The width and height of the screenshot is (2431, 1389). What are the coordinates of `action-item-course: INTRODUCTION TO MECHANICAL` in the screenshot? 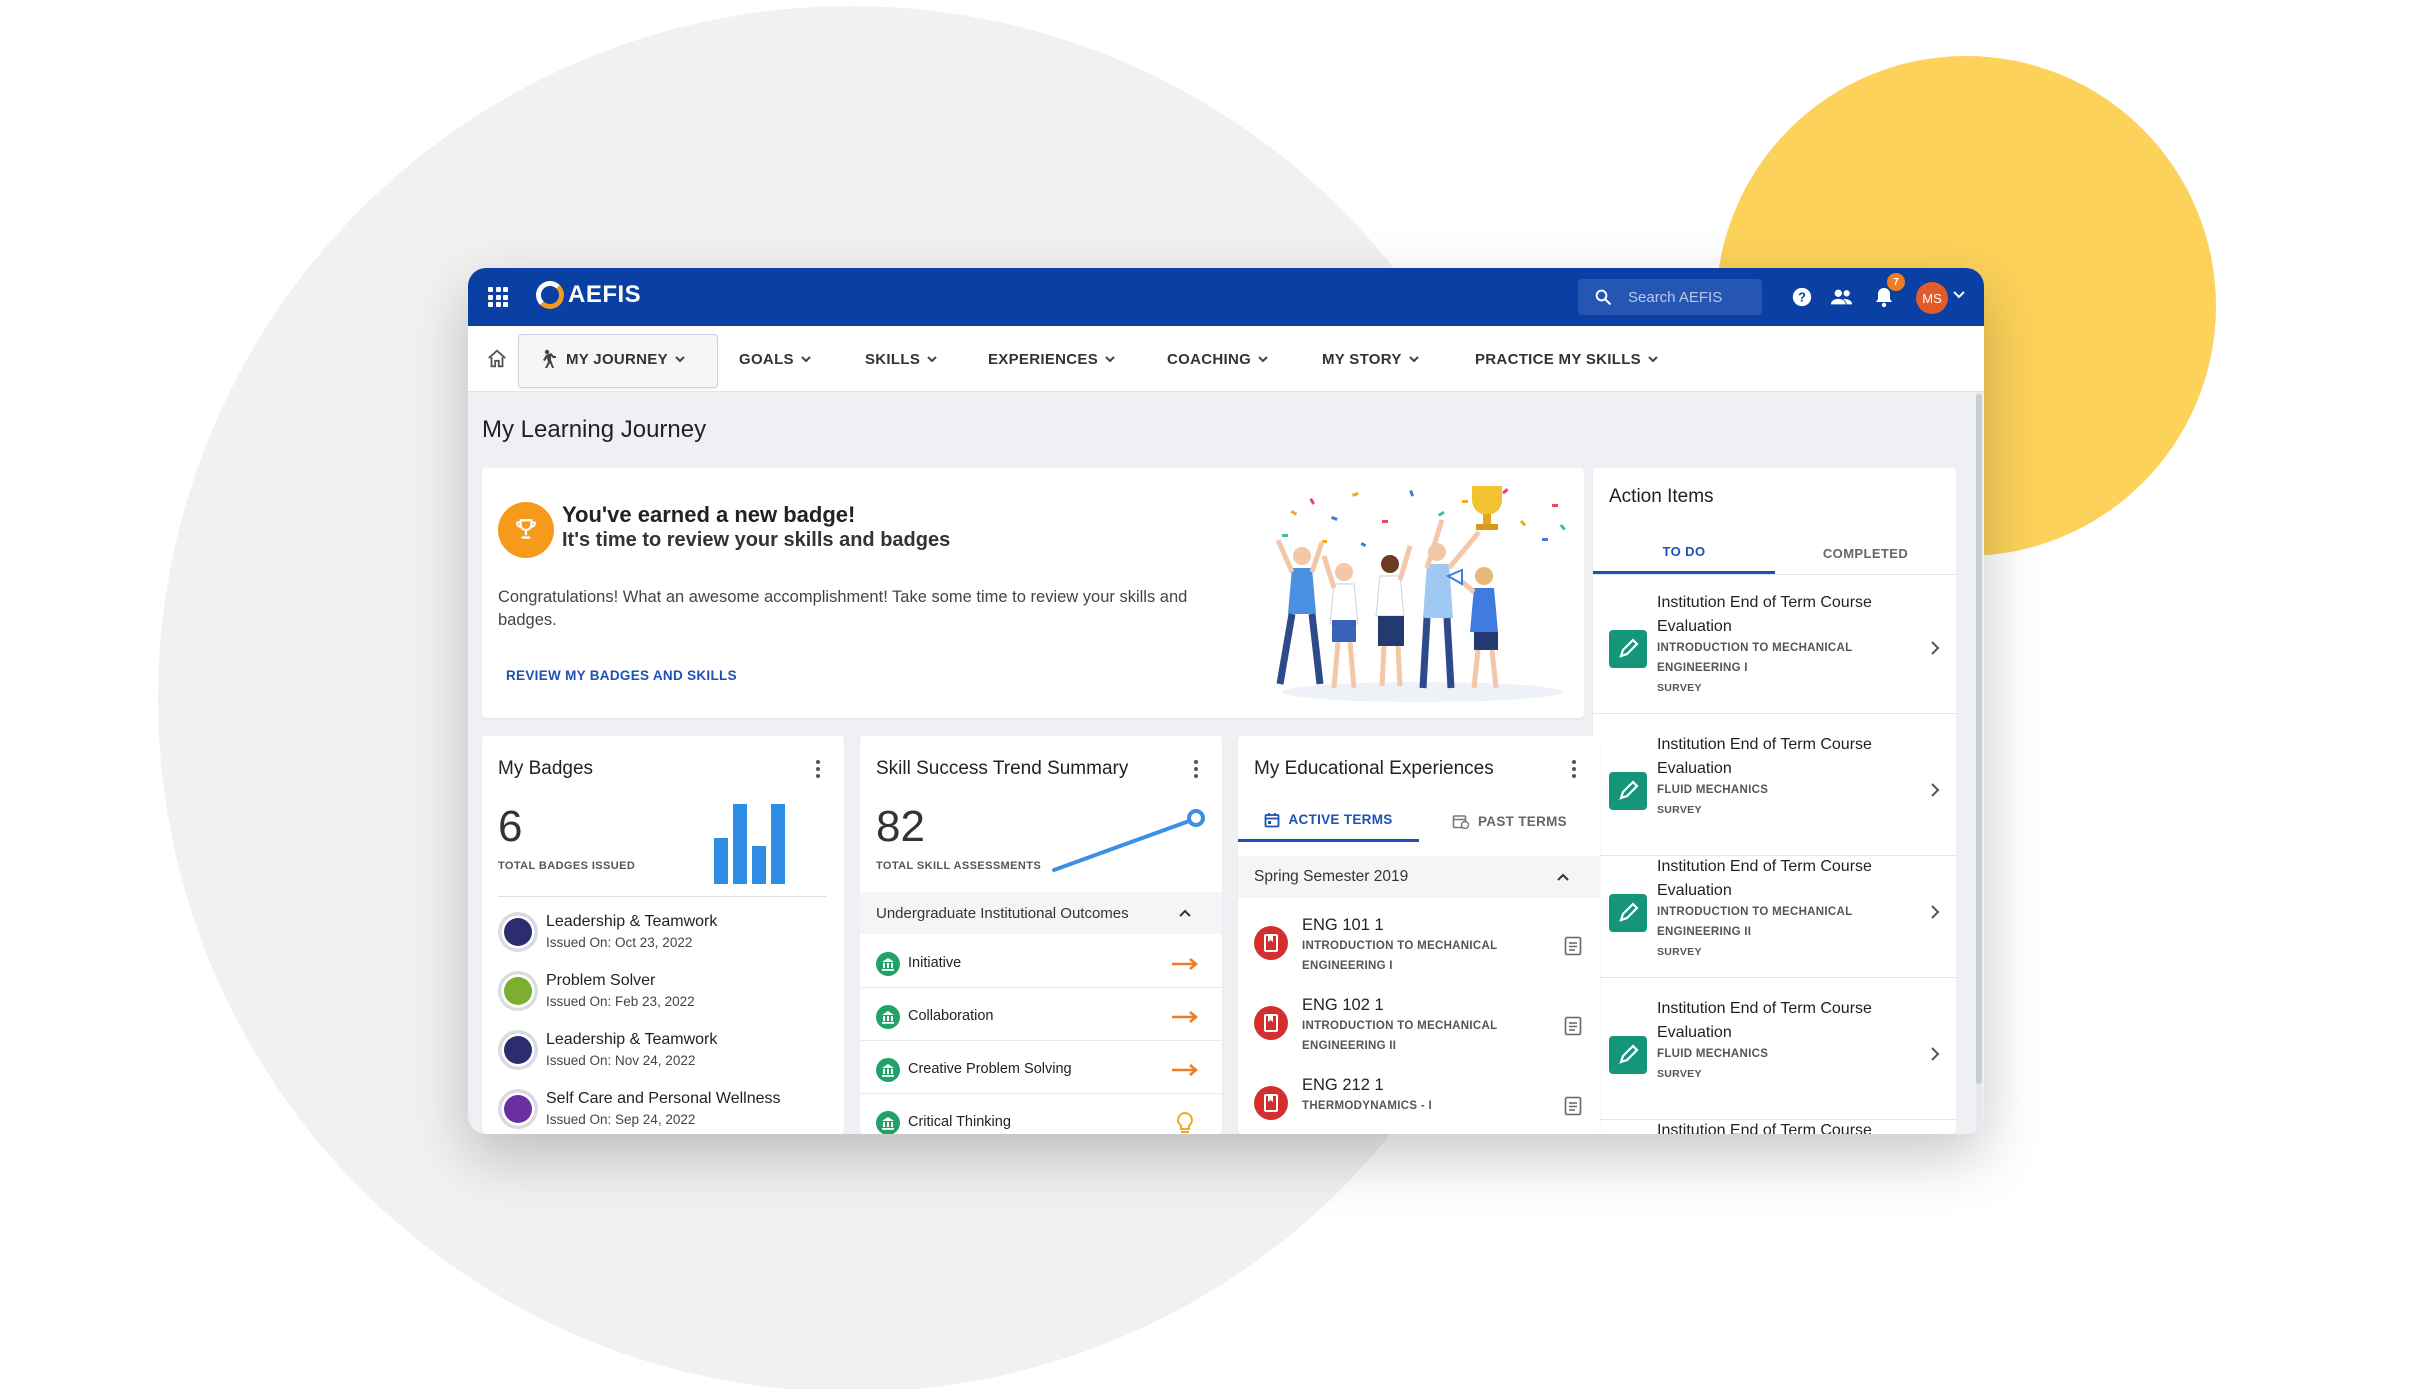 It's located at (1755, 648).